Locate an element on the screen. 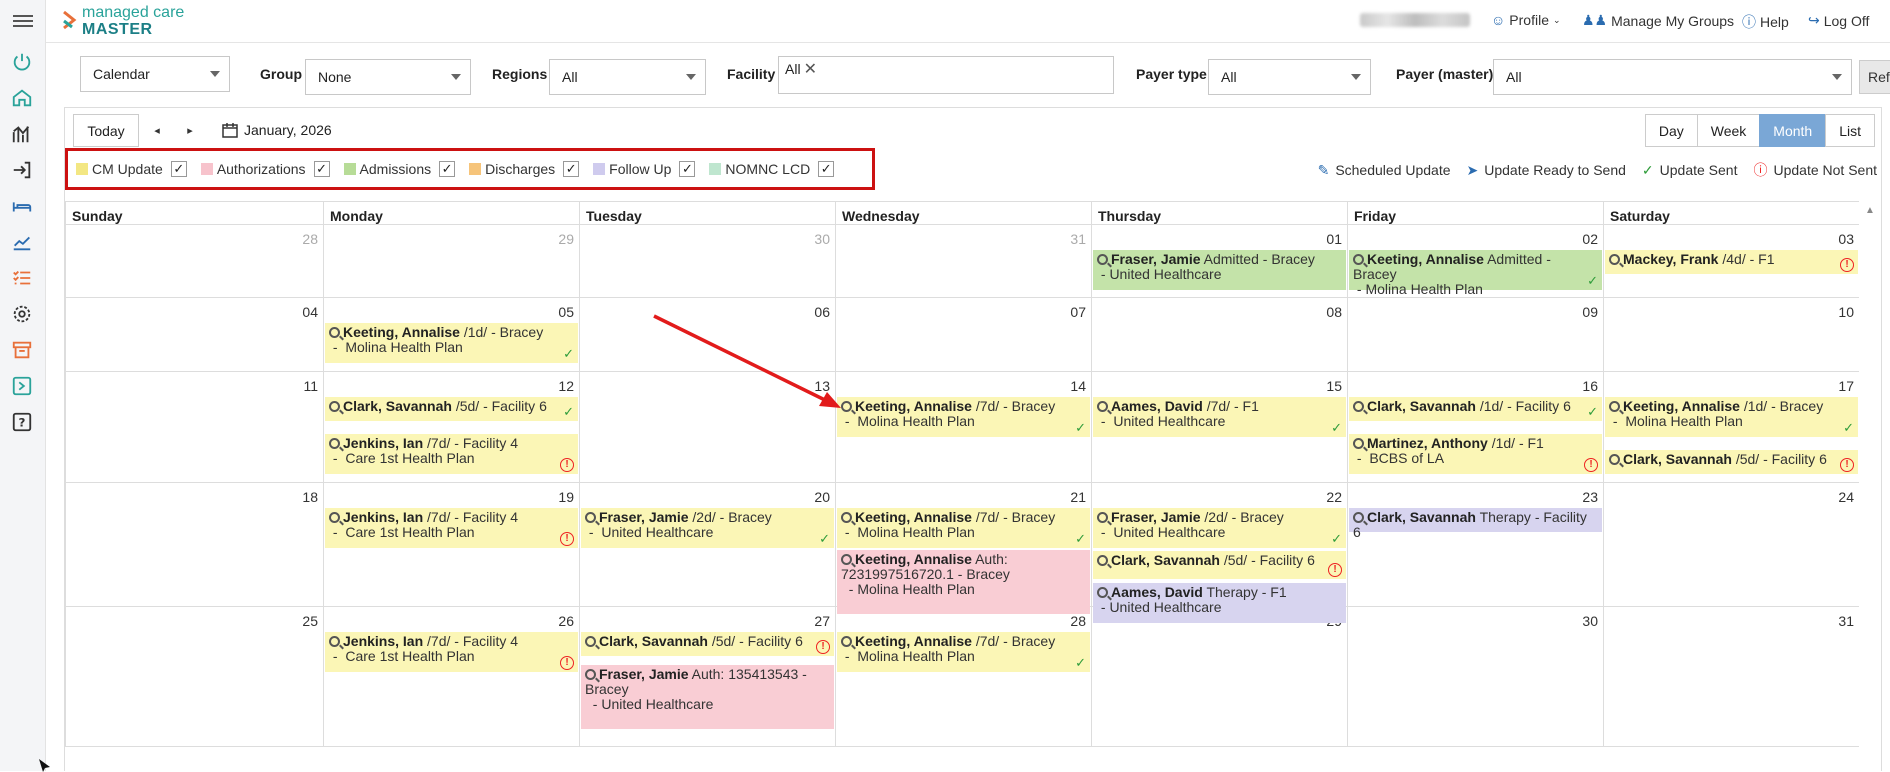 Image resolution: width=1890 pixels, height=772 pixels. menu-icon is located at coordinates (23, 21).